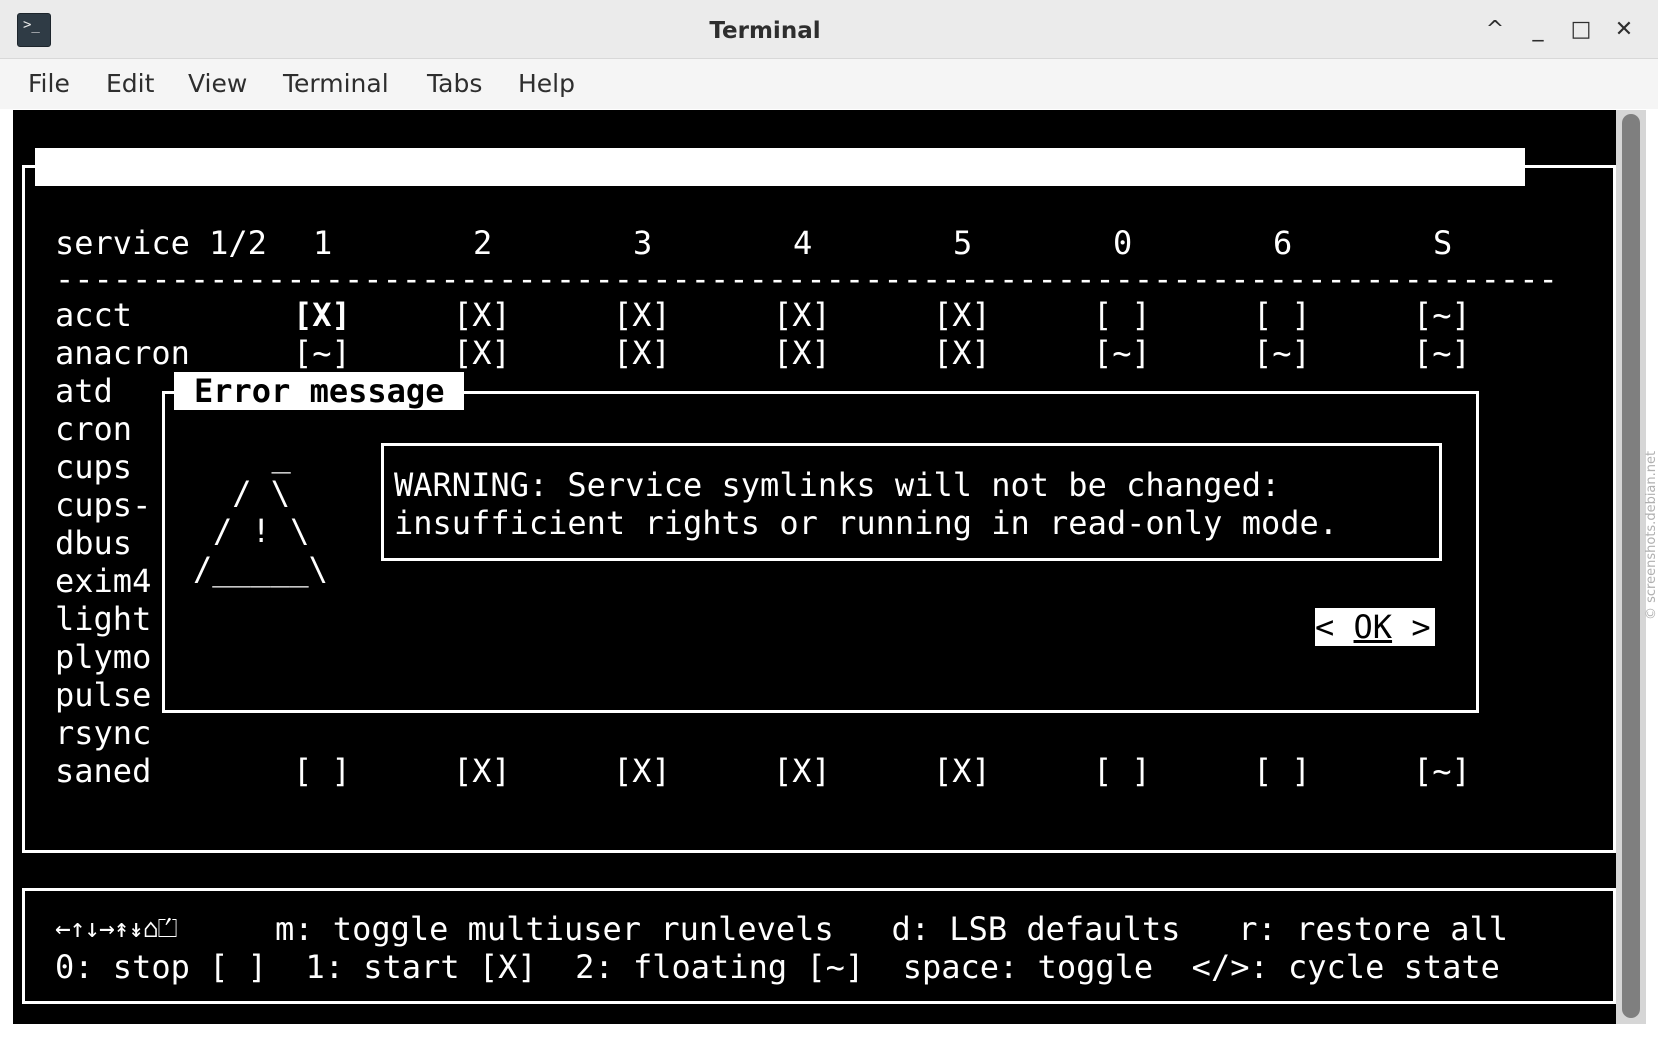  What do you see at coordinates (483, 243) in the screenshot?
I see `runlevel-header-2: 2` at bounding box center [483, 243].